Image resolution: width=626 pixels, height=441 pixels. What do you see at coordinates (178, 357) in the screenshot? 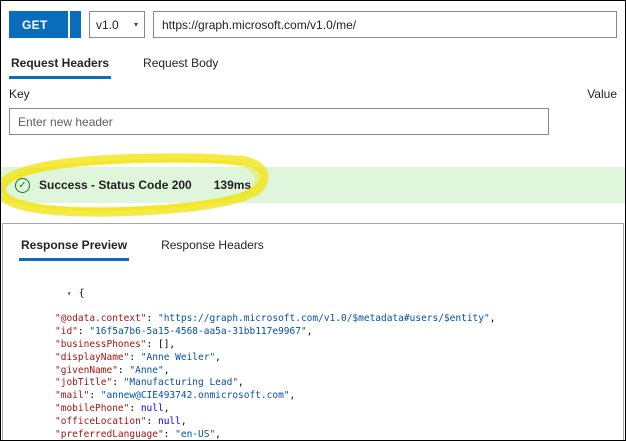
I see `json-value: "Anne Weiler"` at bounding box center [178, 357].